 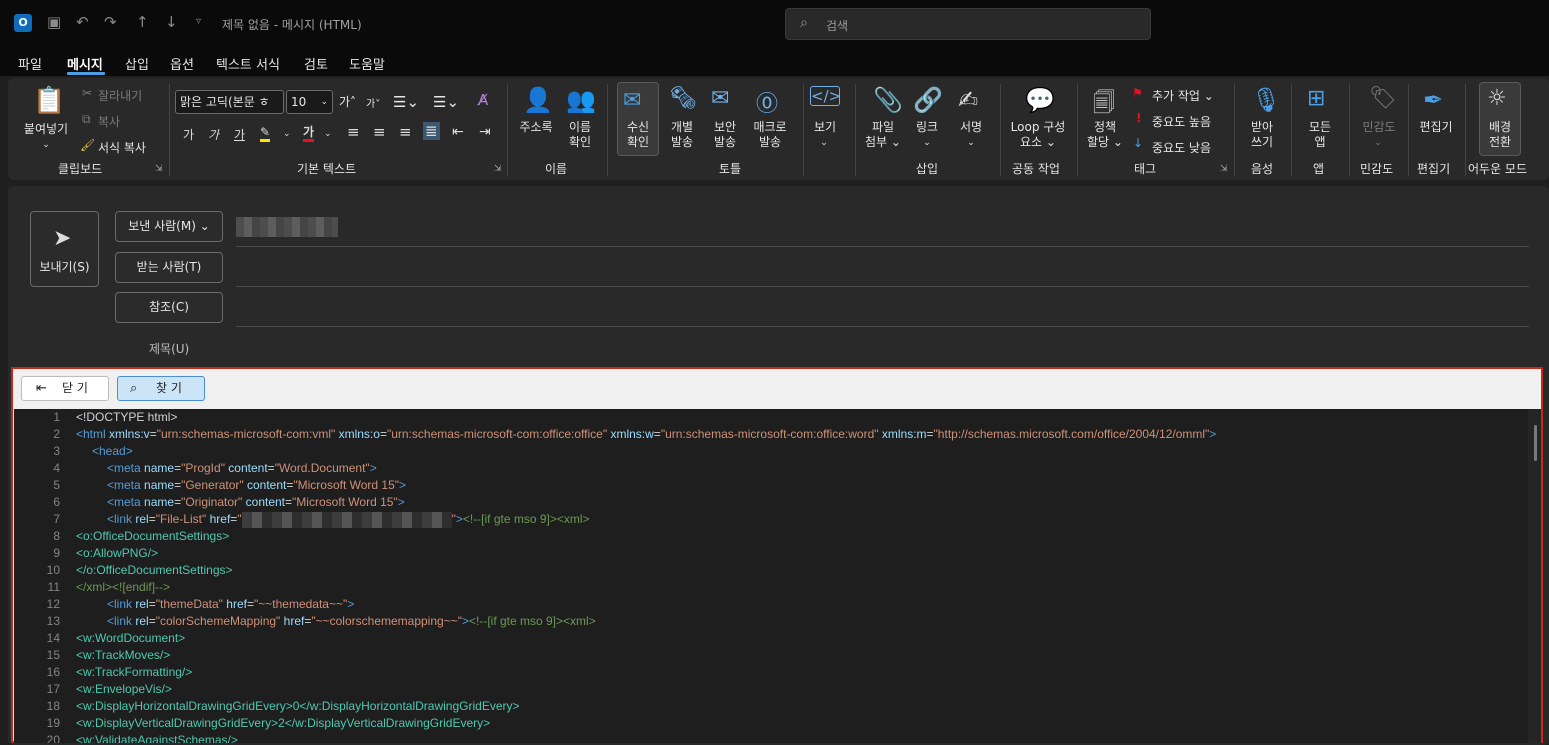 What do you see at coordinates (1320, 135) in the screenshot?
I see `all-apps-button: 모든 앱` at bounding box center [1320, 135].